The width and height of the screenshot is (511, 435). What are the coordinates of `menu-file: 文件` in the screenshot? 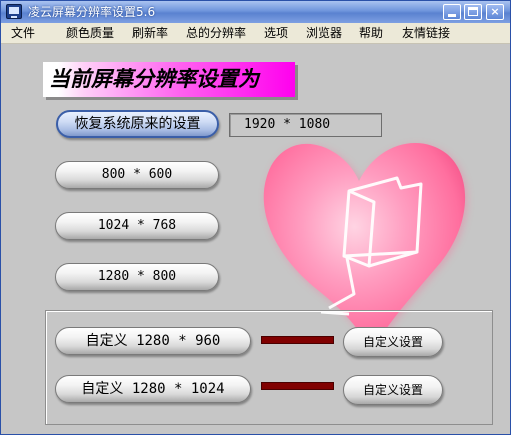 It's located at (23, 33).